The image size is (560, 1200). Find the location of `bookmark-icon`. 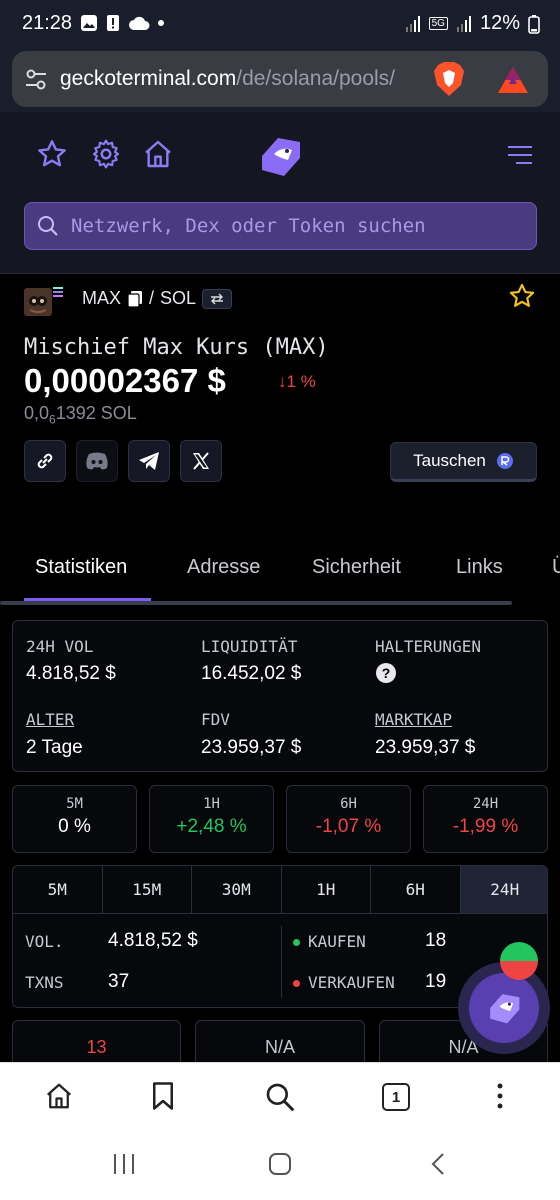

bookmark-icon is located at coordinates (163, 1096).